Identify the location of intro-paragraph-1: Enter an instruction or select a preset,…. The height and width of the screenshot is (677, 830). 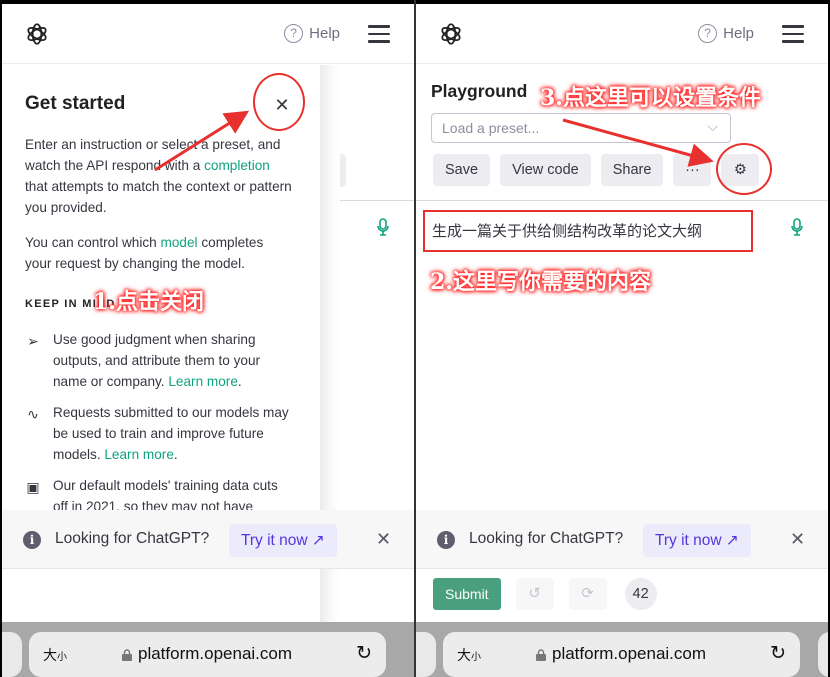
(158, 176).